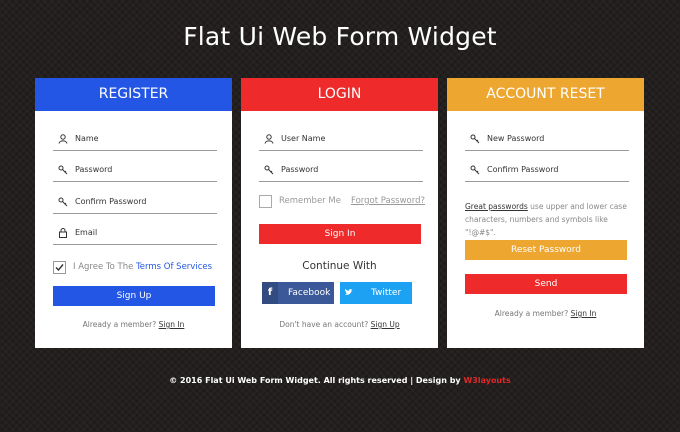  Describe the element at coordinates (119, 324) in the screenshot. I see `already-member-label: Already a member?` at that location.